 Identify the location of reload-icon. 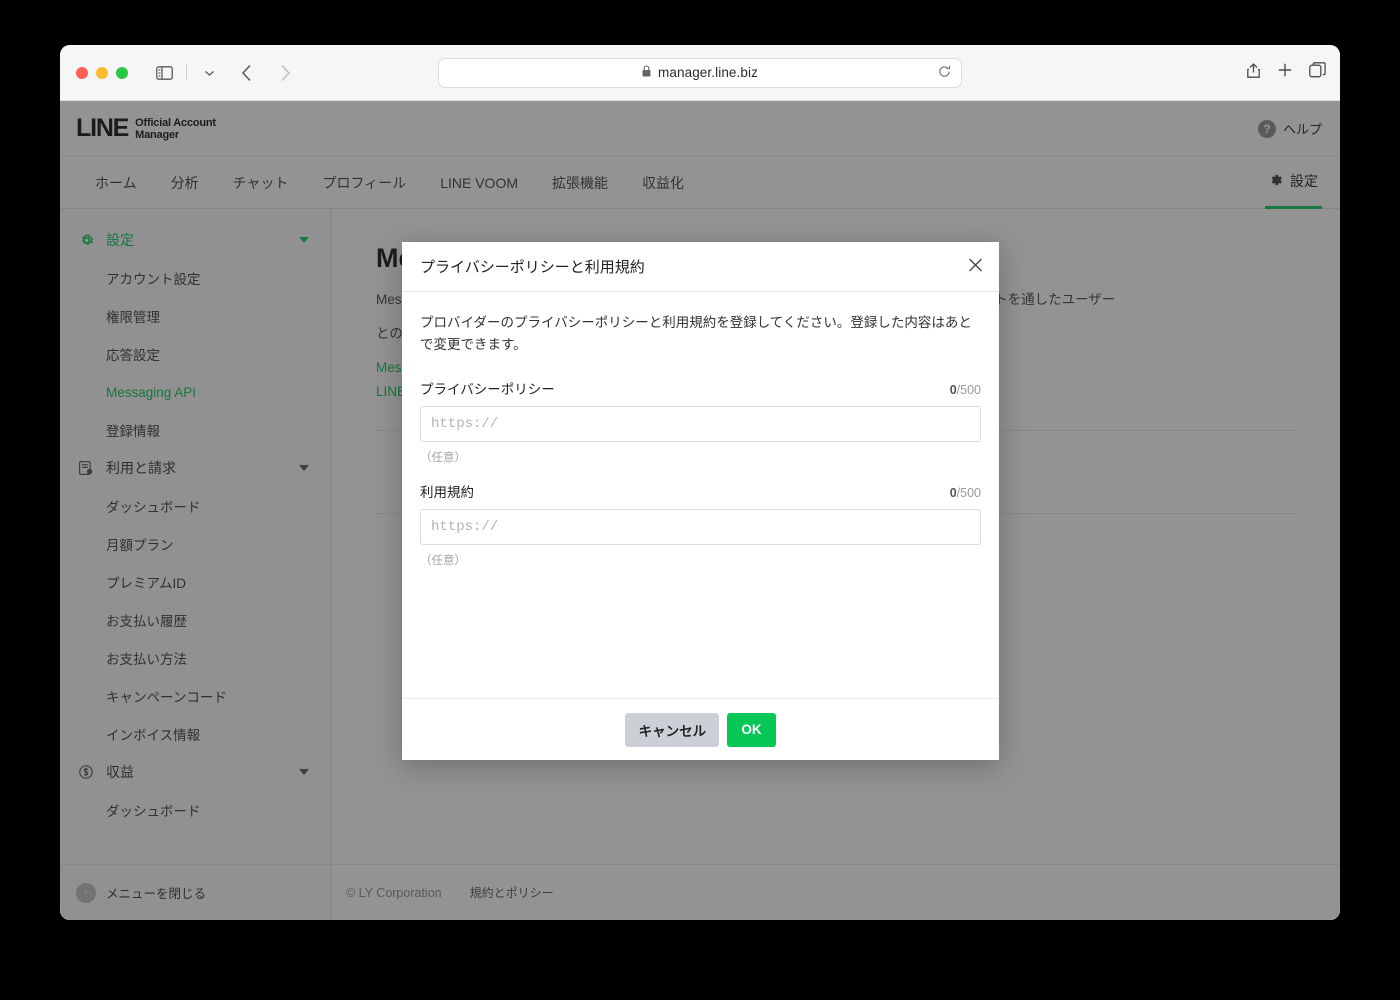
(944, 73).